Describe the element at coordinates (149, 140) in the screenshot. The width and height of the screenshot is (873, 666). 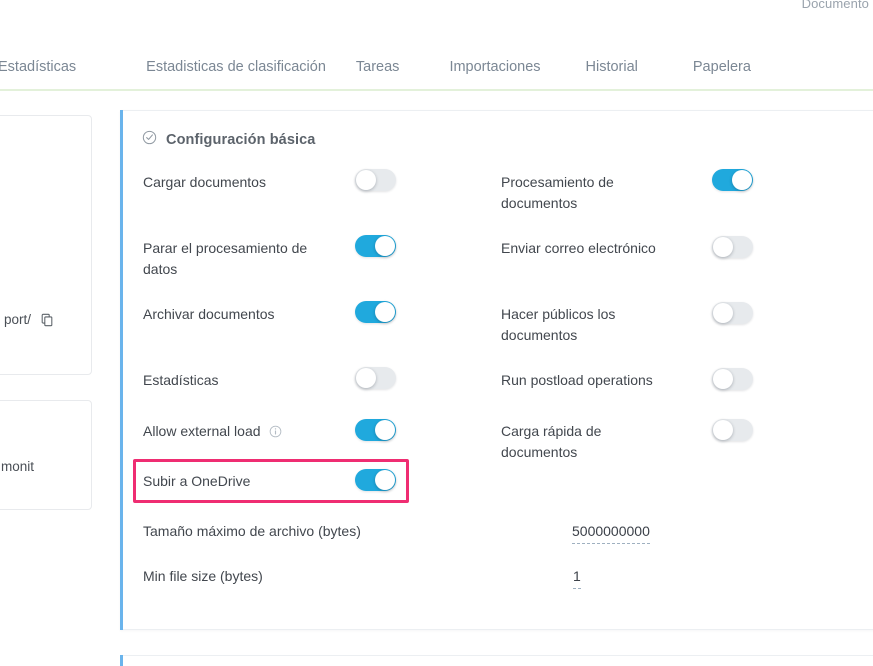
I see `check-circle-icon` at that location.